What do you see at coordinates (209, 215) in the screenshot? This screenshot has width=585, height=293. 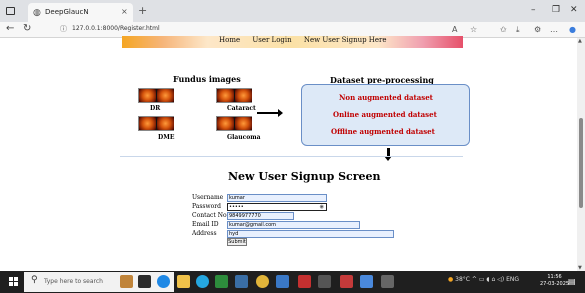 I see `contact-label: Contact No` at bounding box center [209, 215].